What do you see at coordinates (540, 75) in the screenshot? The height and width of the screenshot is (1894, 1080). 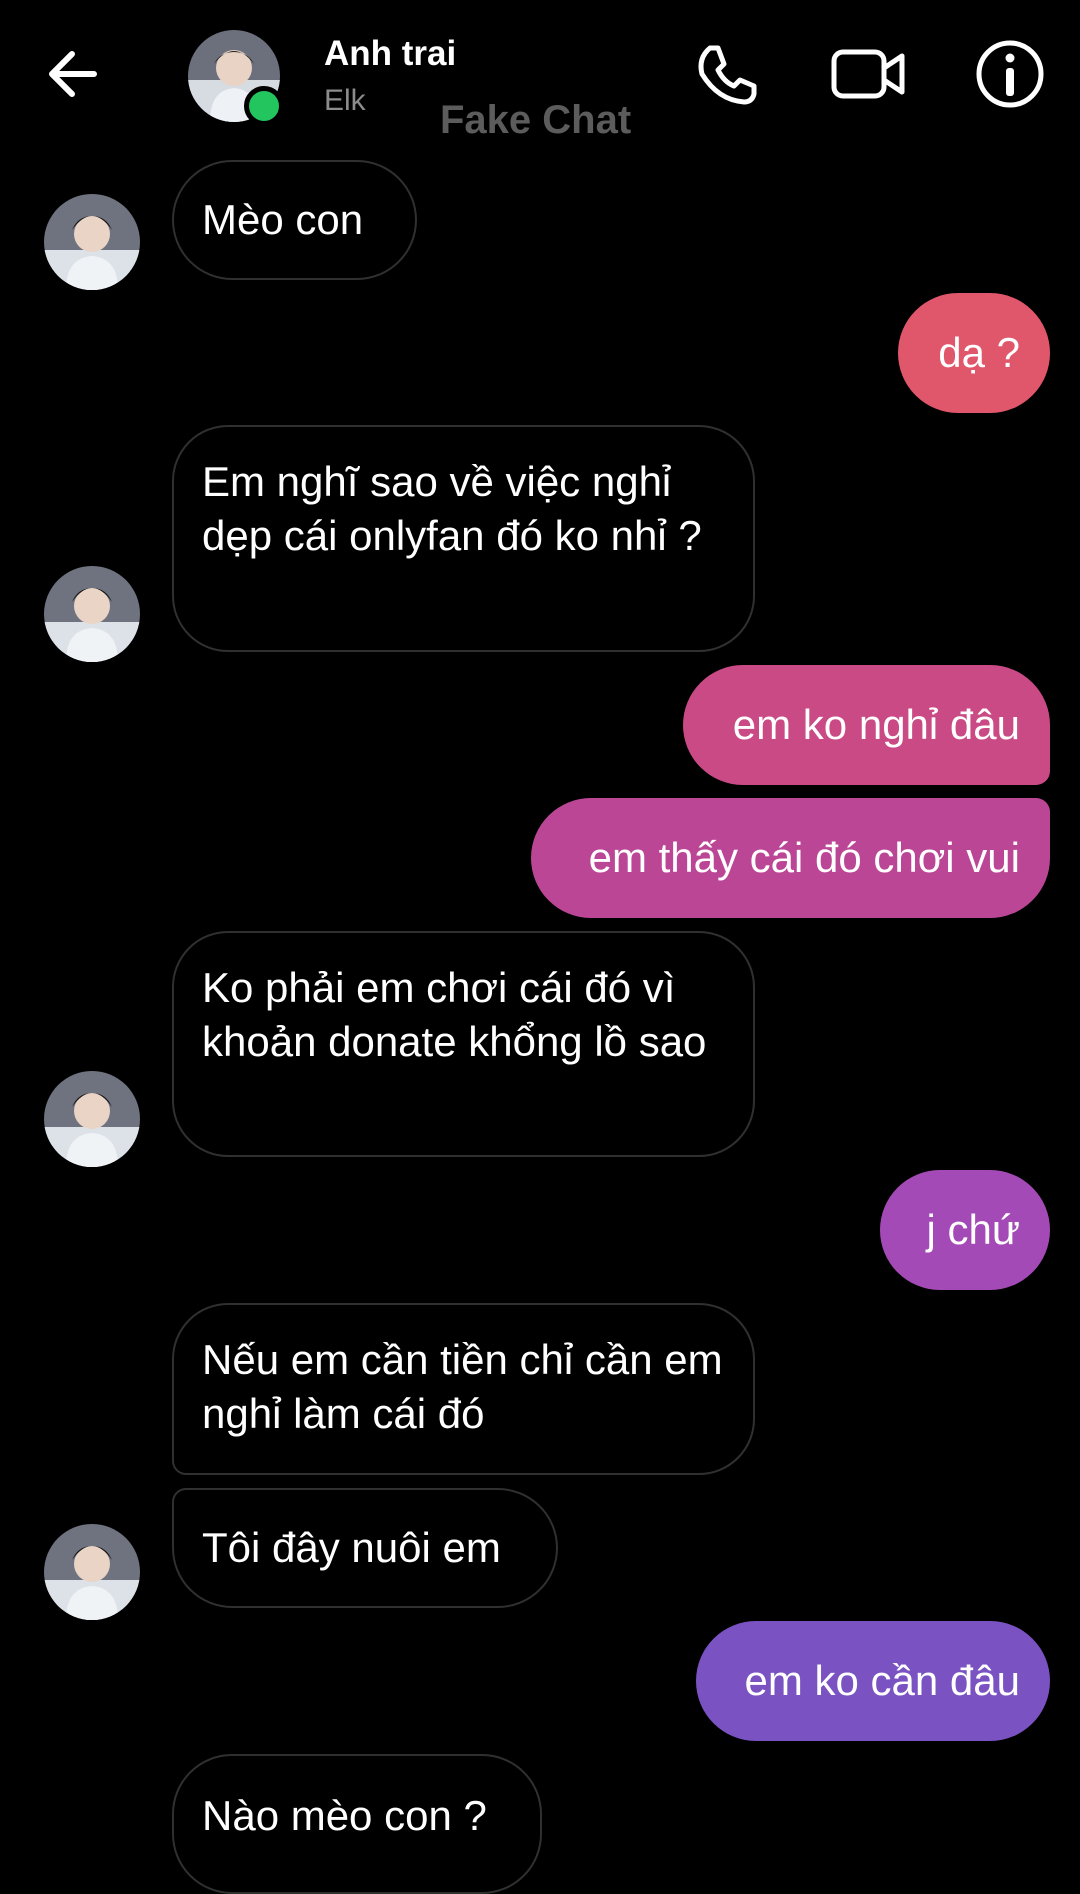 I see `chat-header: Anh trai Elk Fake Chat` at bounding box center [540, 75].